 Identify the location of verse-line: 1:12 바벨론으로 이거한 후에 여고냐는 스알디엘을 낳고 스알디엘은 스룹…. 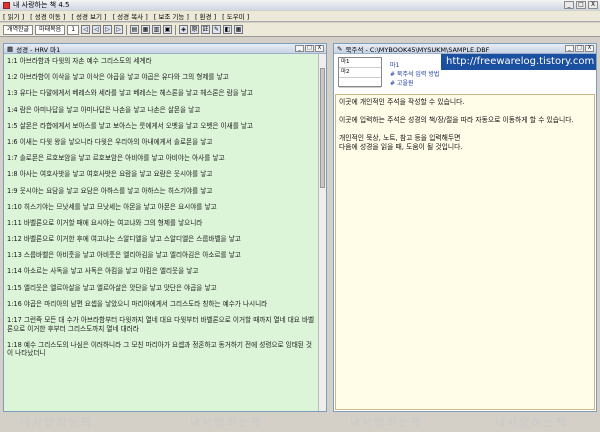
(161, 239).